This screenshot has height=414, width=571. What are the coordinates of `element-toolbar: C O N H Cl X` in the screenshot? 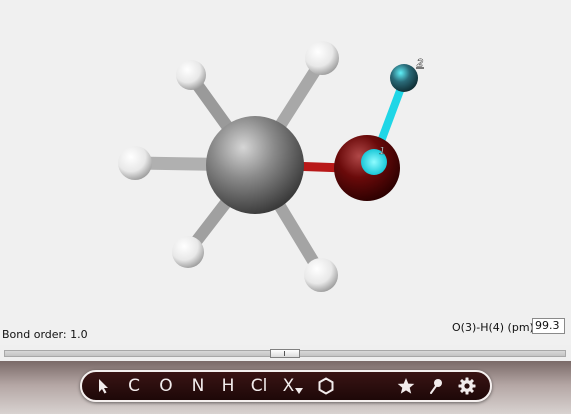 It's located at (286, 386).